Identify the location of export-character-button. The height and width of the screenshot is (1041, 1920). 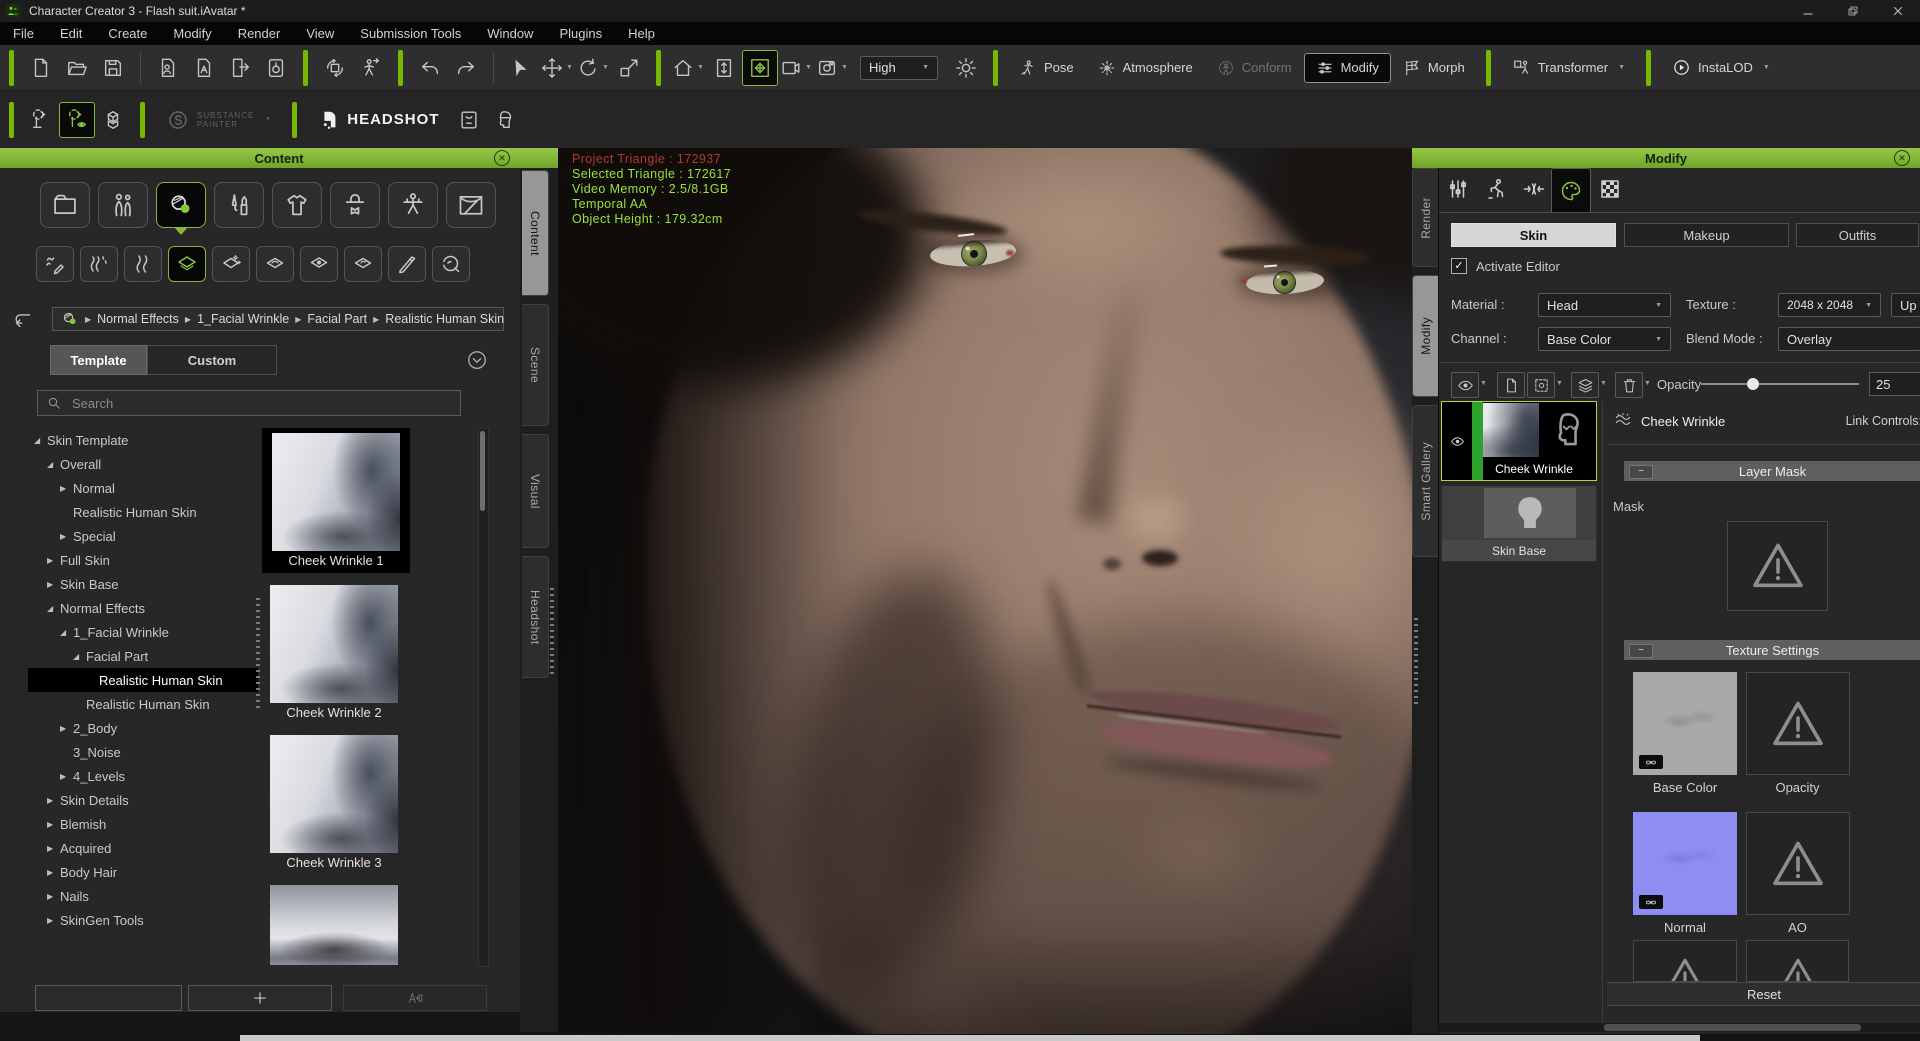
(240, 68).